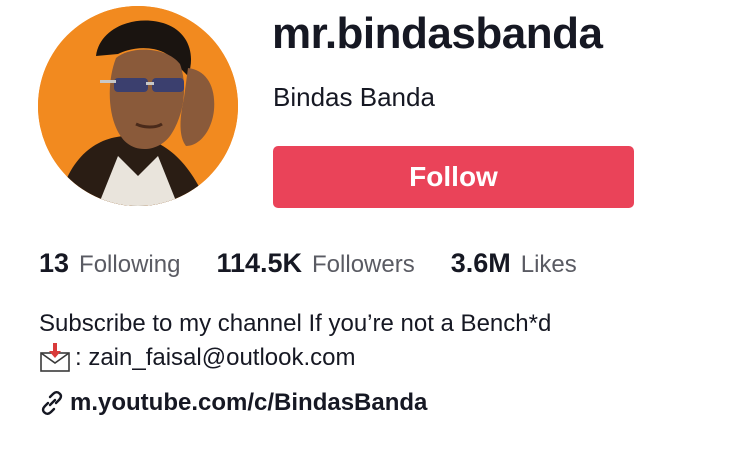  I want to click on followers-count: 114.5K, so click(259, 263).